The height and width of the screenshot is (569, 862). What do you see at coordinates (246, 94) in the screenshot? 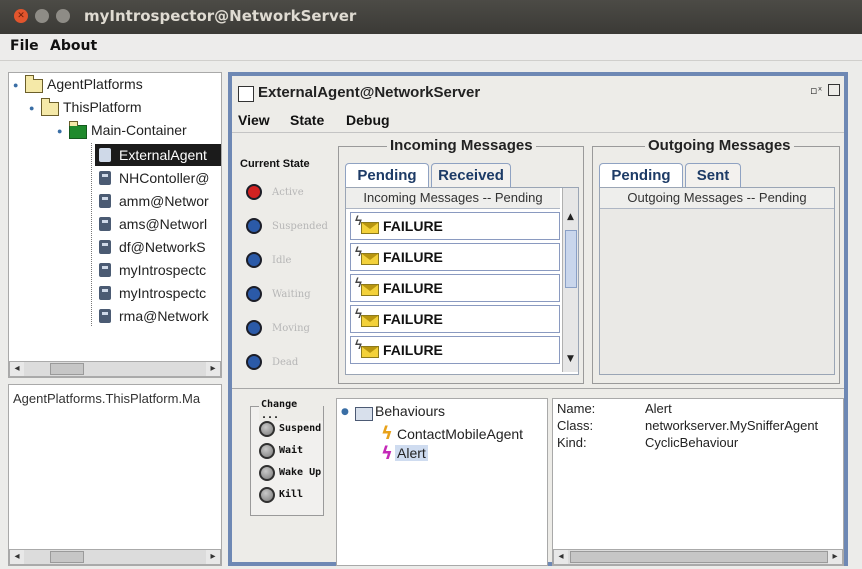
I see `frame-icon` at bounding box center [246, 94].